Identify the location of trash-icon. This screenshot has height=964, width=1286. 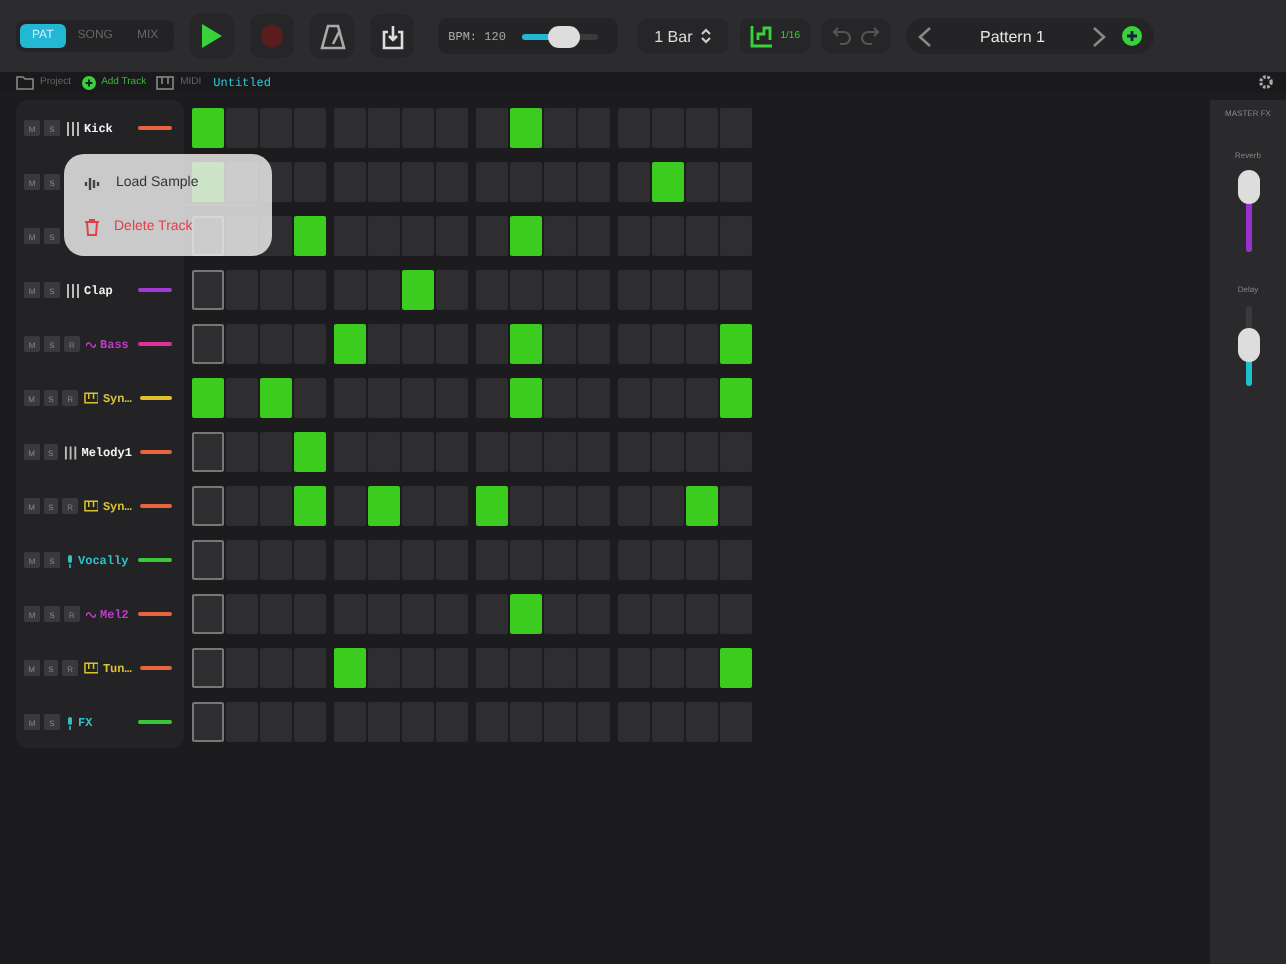
(92, 227).